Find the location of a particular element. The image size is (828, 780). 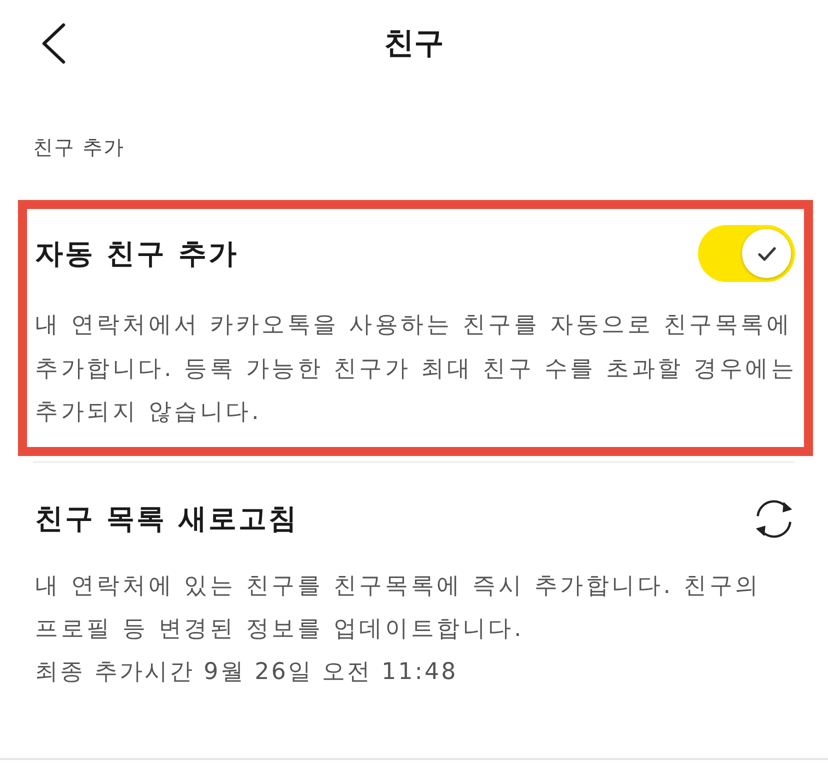

section-label: 친구 추가 is located at coordinates (78, 147).